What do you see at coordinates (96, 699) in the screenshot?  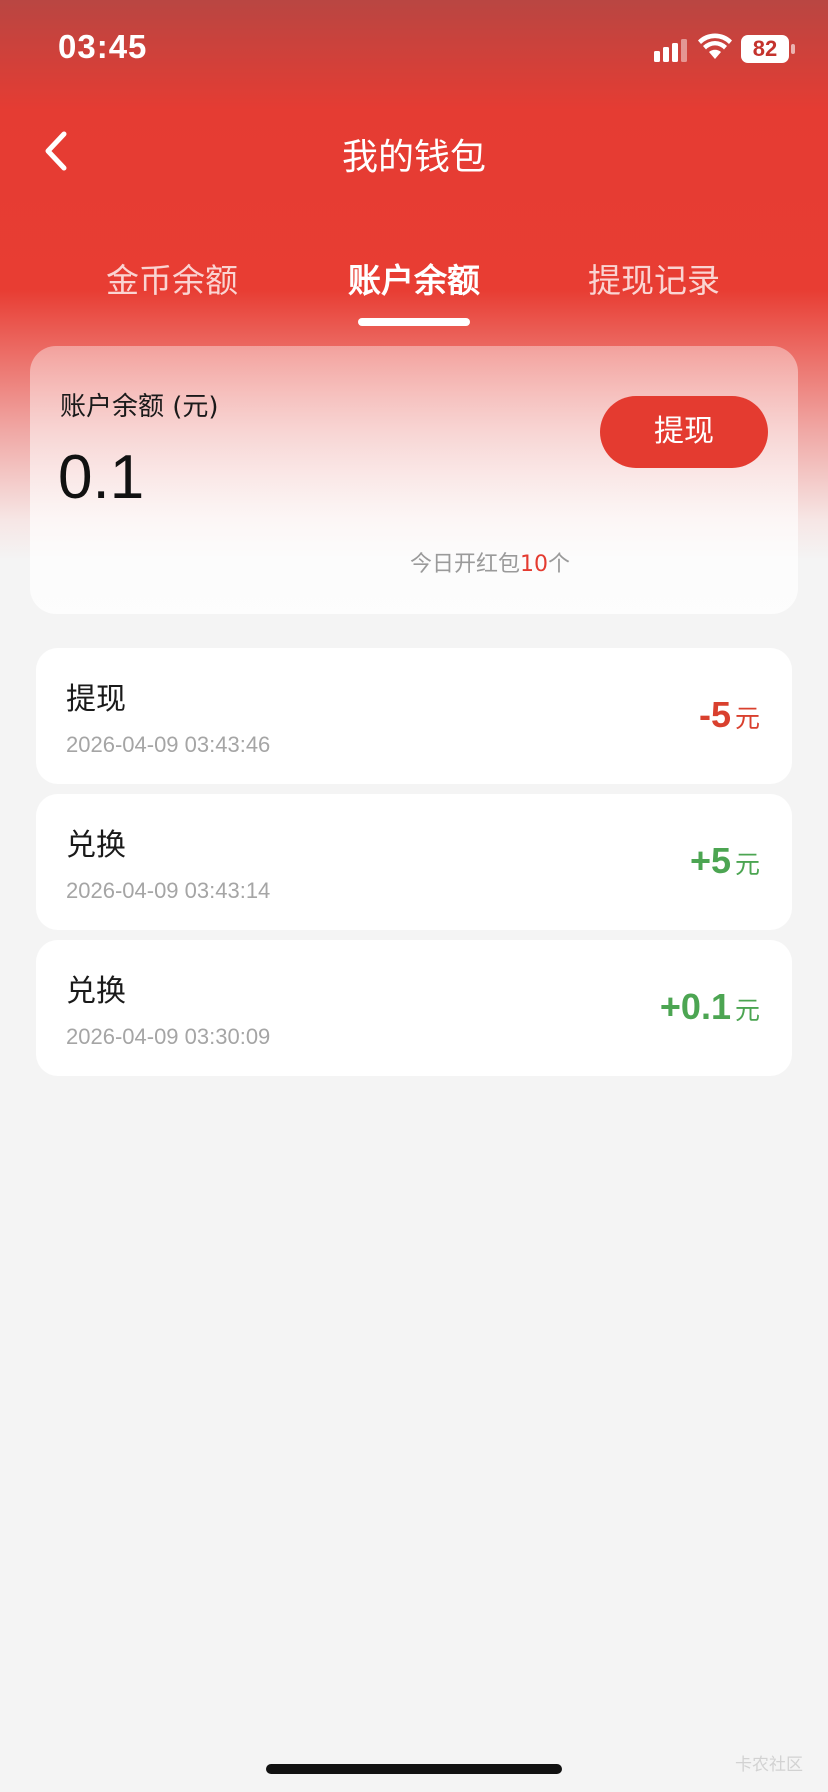 I see `record-title: 提现` at bounding box center [96, 699].